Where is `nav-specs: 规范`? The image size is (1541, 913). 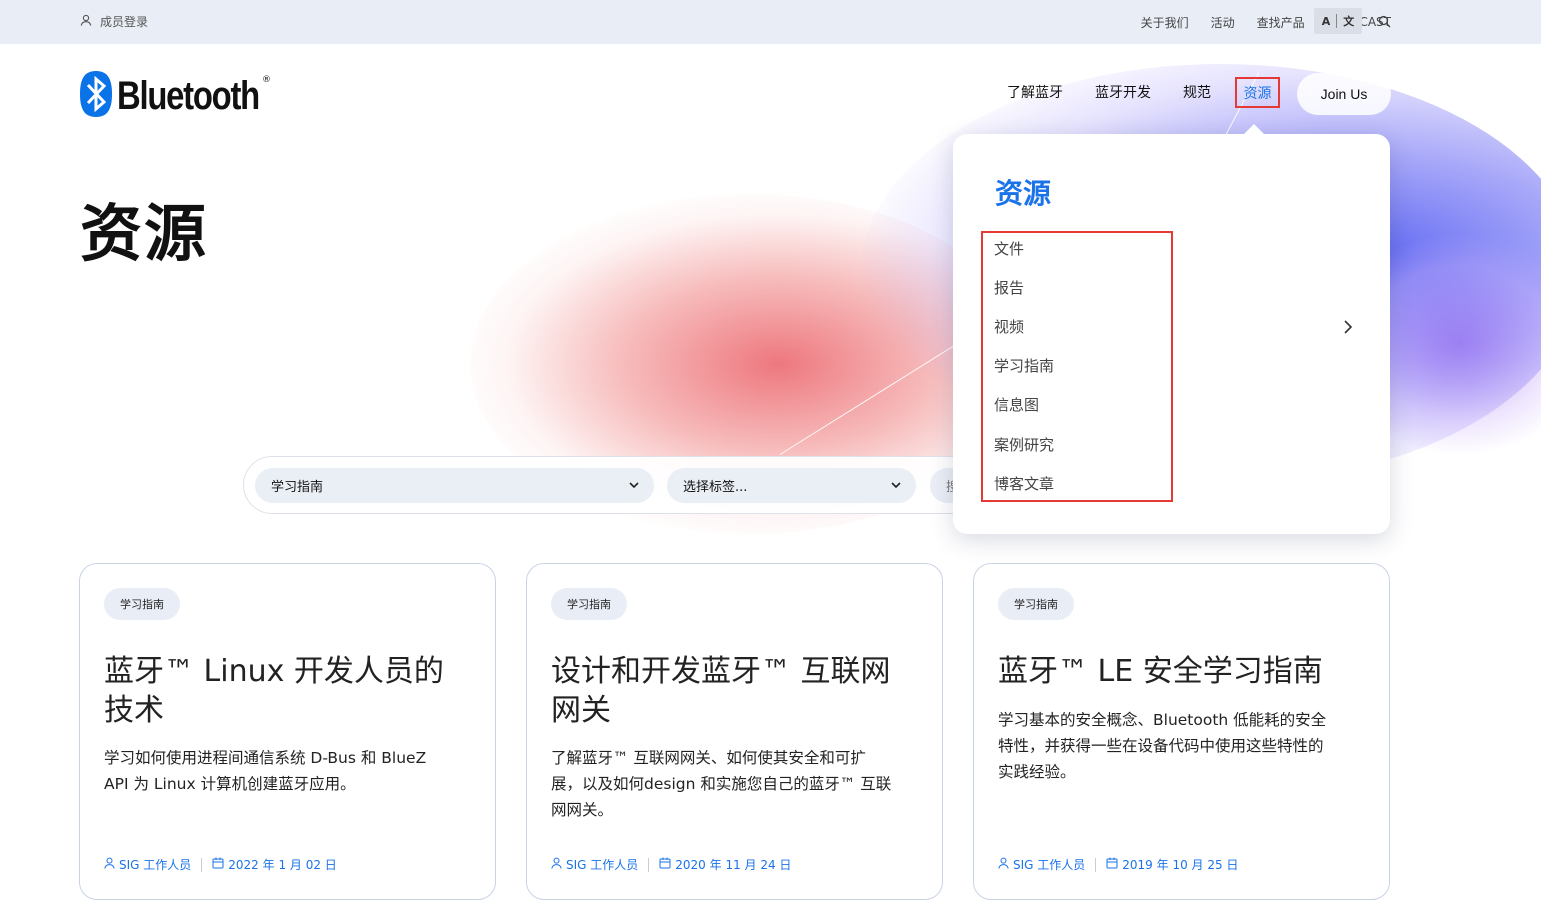
nav-specs: 规范 is located at coordinates (1197, 92).